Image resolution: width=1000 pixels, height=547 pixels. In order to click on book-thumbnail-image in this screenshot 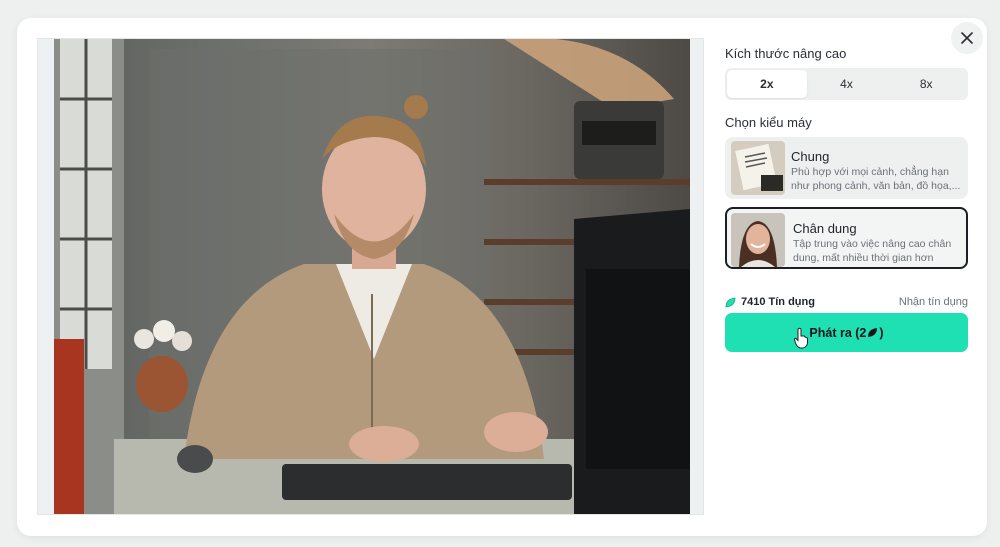, I will do `click(758, 168)`.